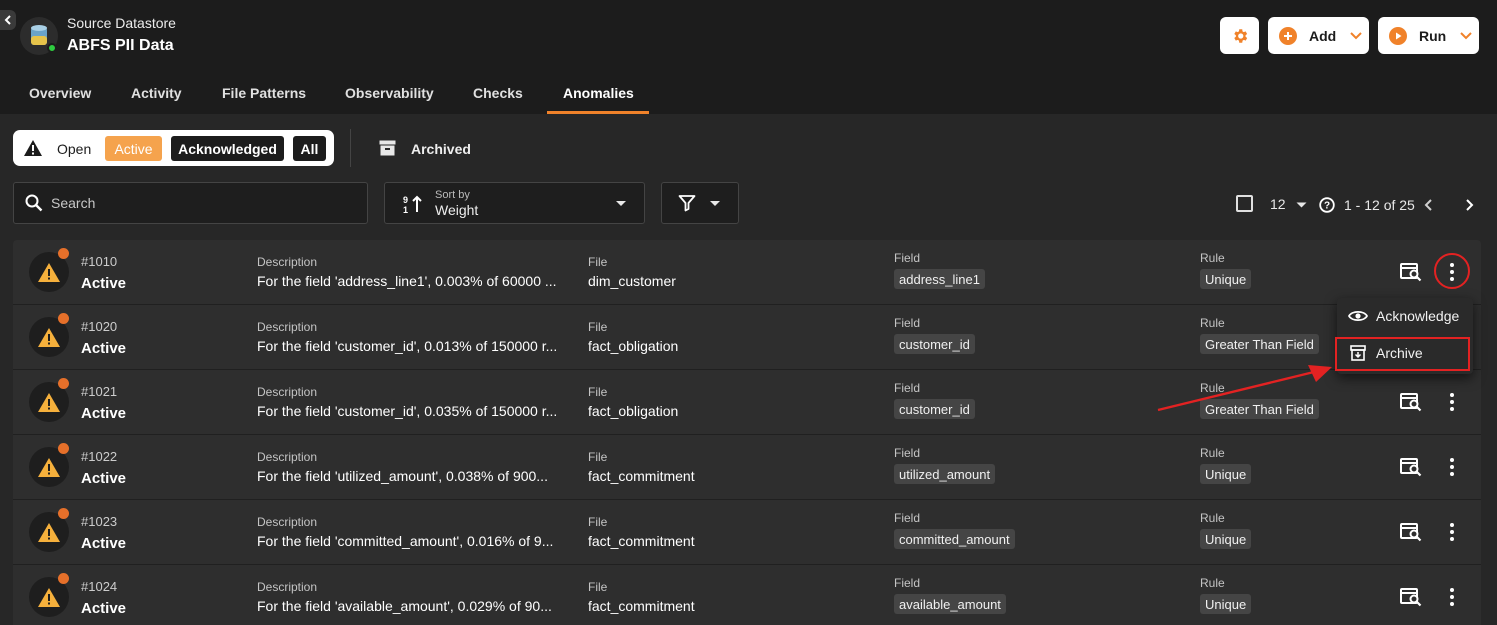  Describe the element at coordinates (34, 203) in the screenshot. I see `search-icon` at that location.